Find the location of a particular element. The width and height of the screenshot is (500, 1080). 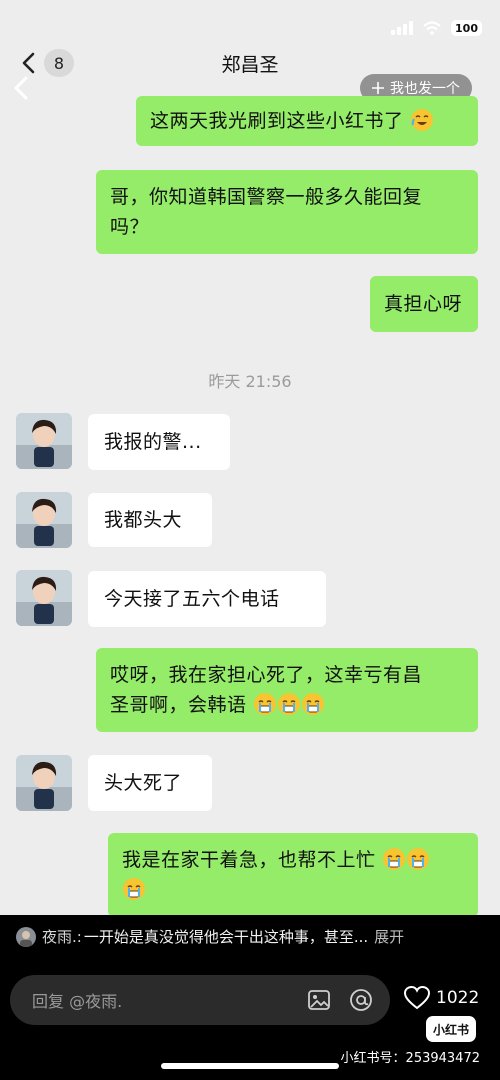

commenter-avatar is located at coordinates (26, 936).